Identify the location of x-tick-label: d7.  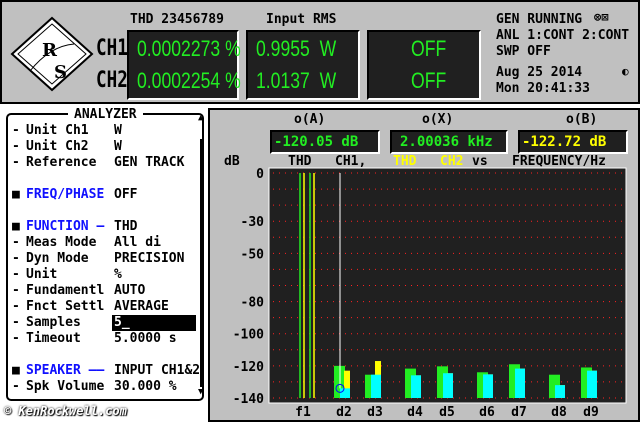
(519, 412).